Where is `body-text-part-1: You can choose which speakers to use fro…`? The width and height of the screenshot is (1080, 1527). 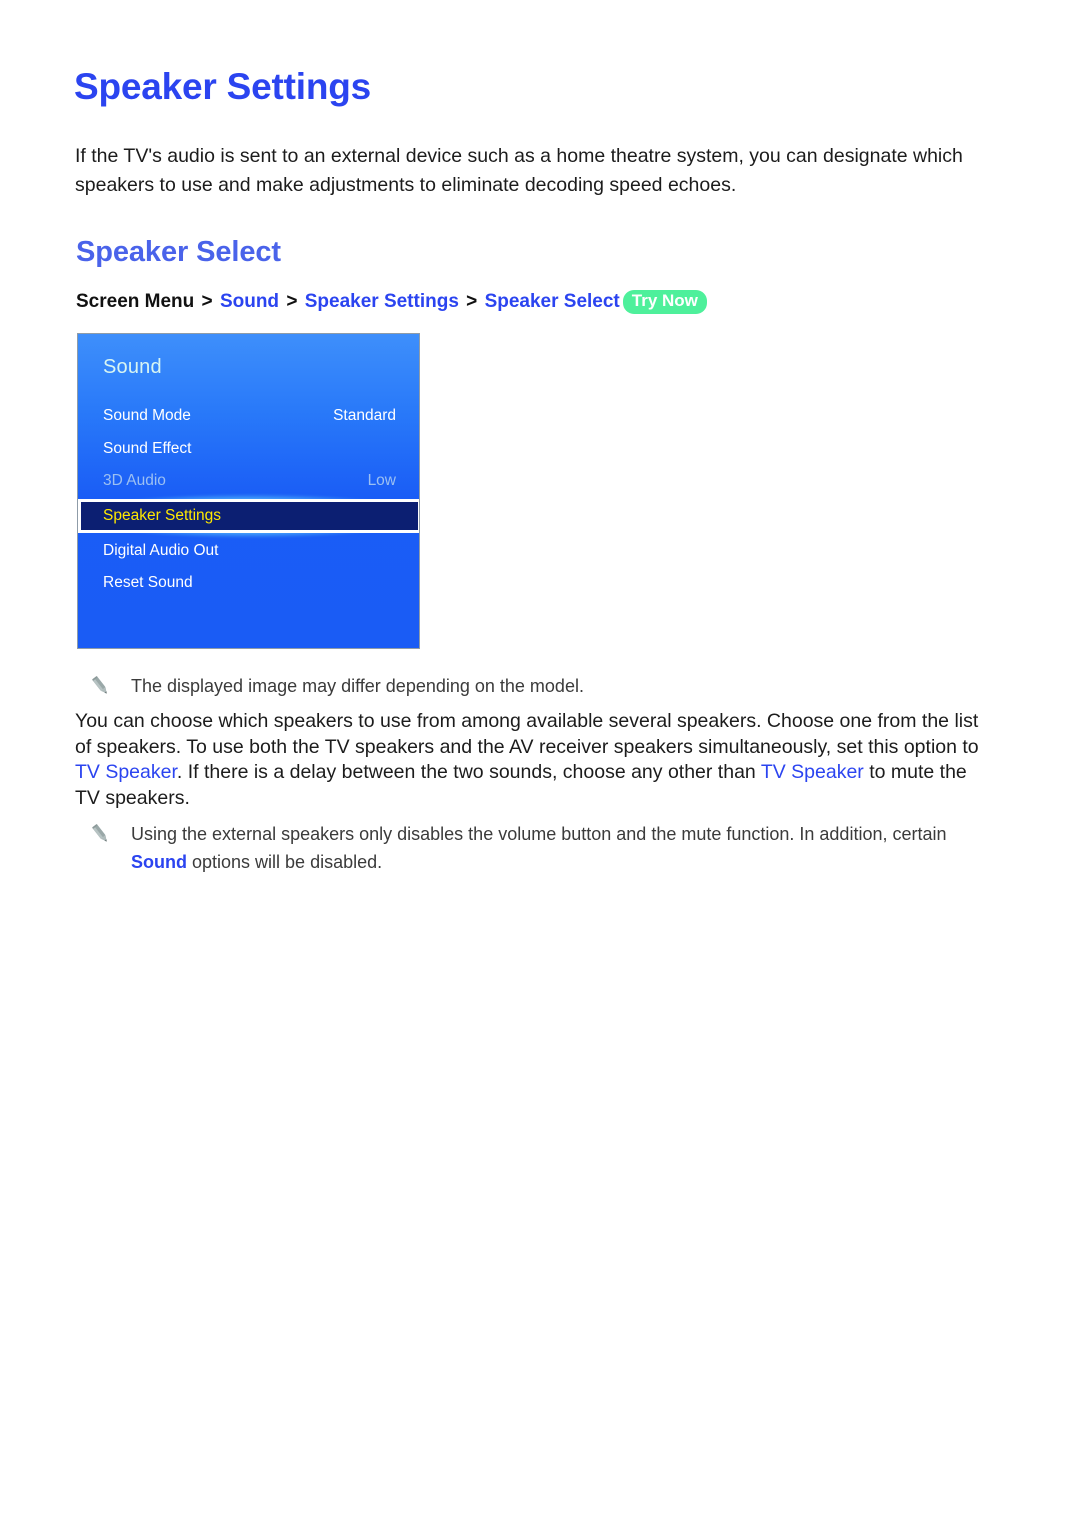 body-text-part-1: You can choose which speakers to use fro… is located at coordinates (527, 734).